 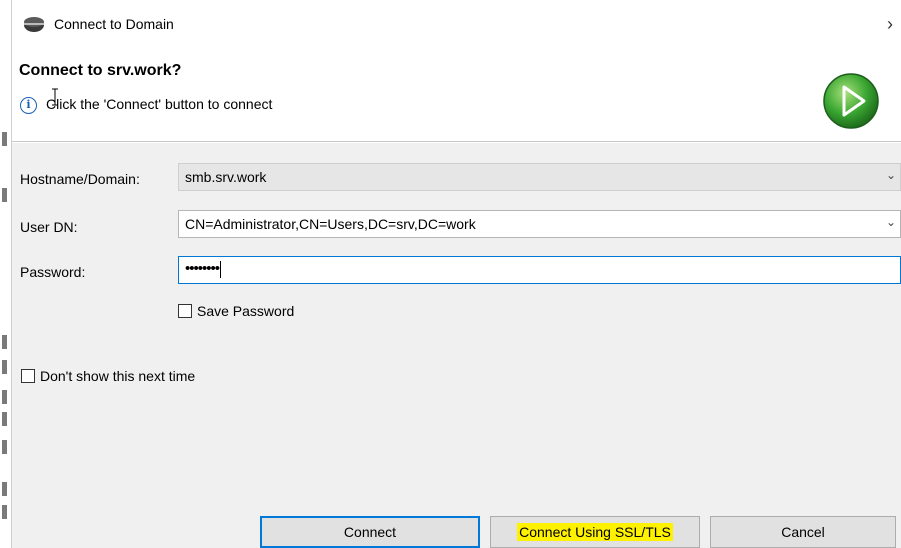 I want to click on banner-message: Click the 'Connect' button to connect, so click(x=159, y=104).